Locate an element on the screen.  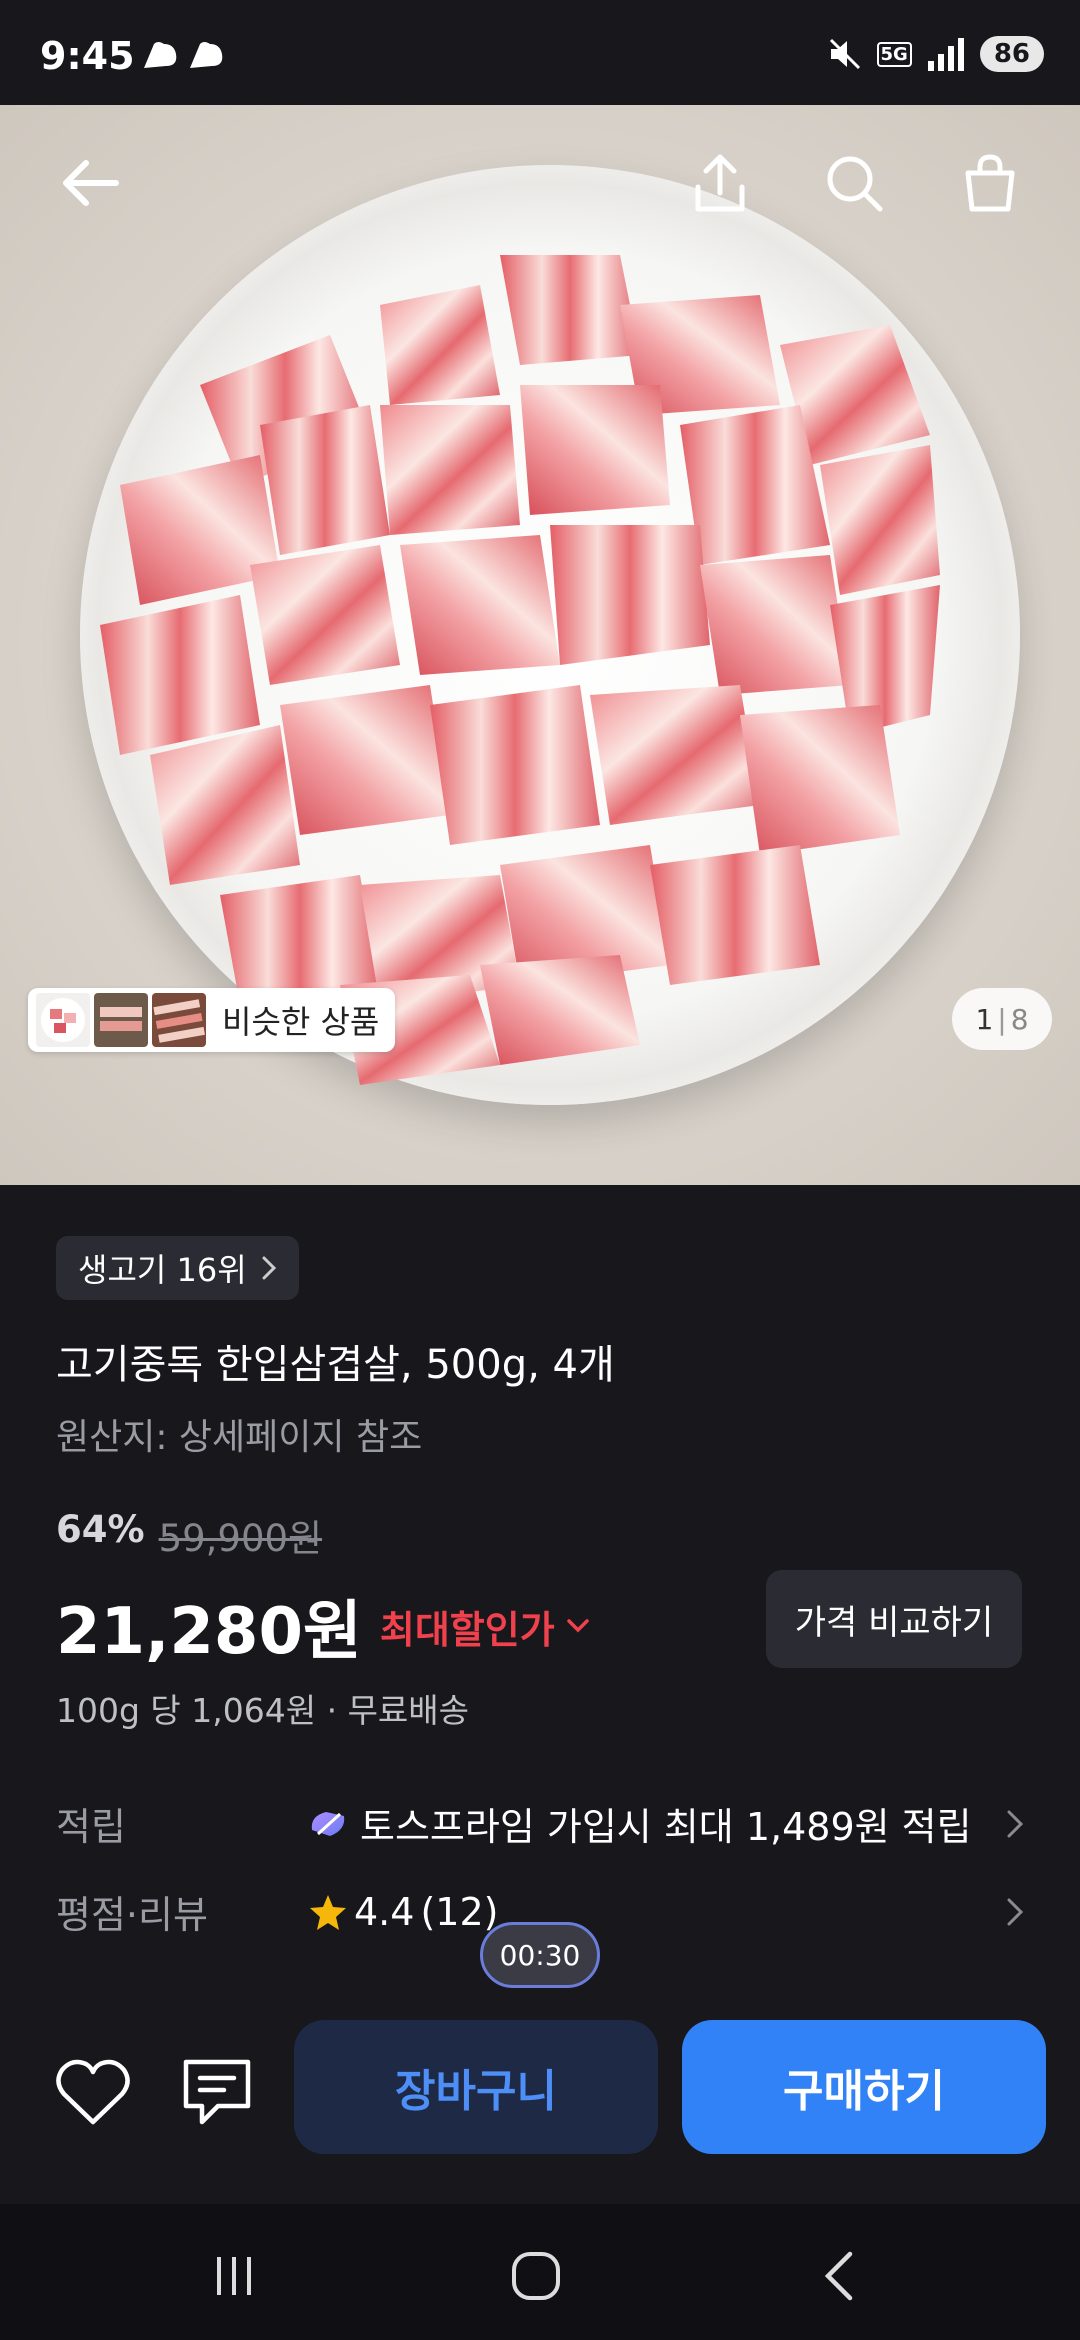
pager-total: 8 is located at coordinates (1019, 1019).